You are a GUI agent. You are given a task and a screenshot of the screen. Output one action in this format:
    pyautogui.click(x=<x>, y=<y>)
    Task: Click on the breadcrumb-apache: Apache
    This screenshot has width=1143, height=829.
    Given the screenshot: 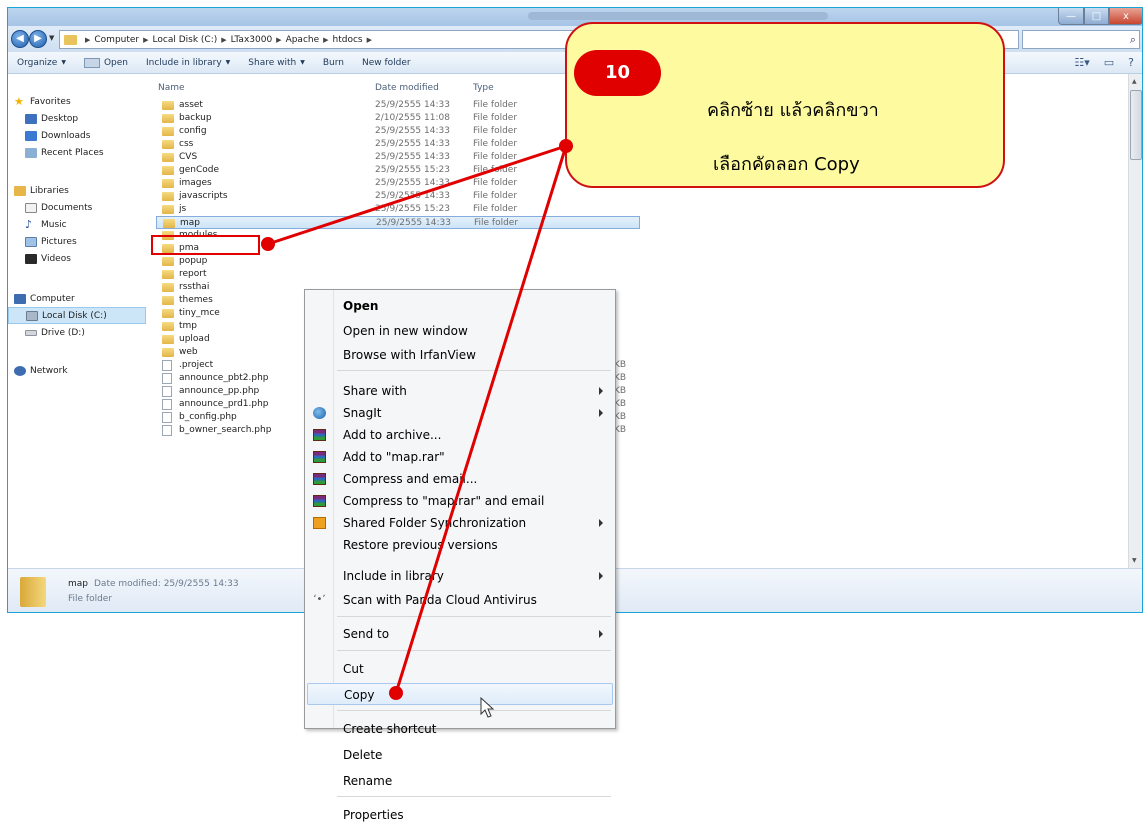 What is the action you would take?
    pyautogui.click(x=303, y=40)
    